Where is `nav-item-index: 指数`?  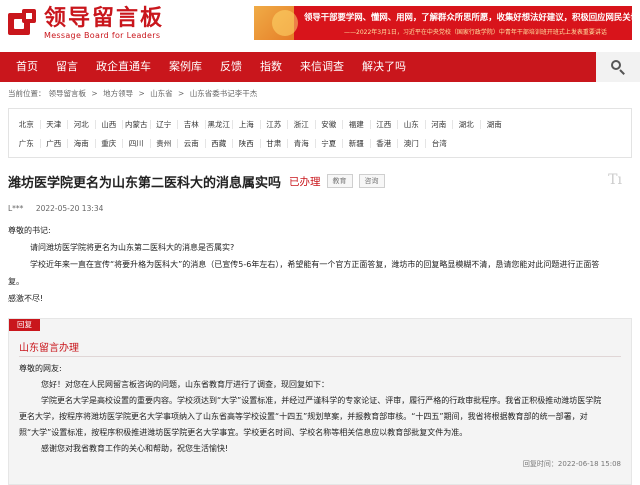
nav-item-index: 指数 is located at coordinates (271, 67).